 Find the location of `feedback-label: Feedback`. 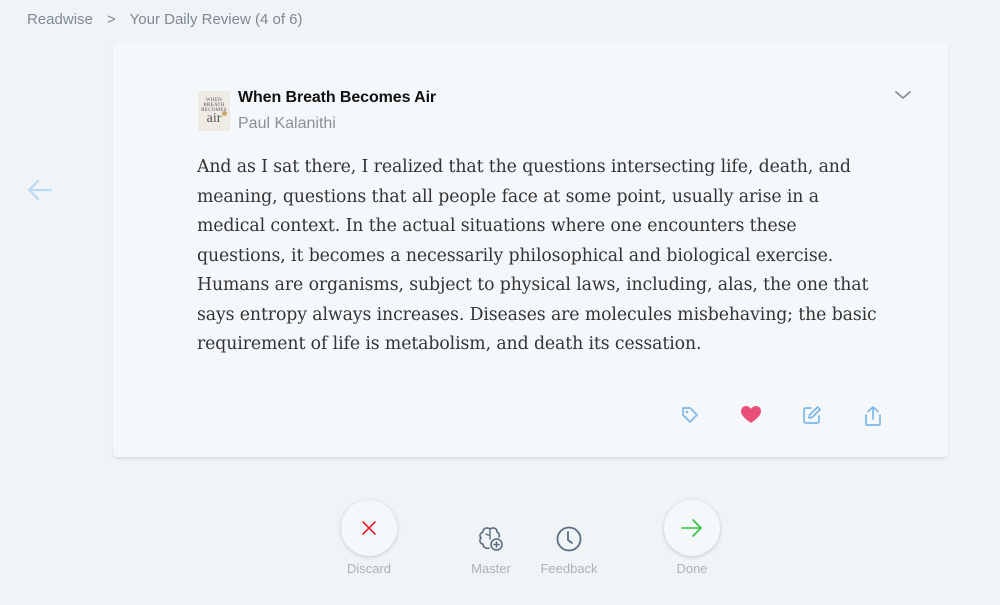

feedback-label: Feedback is located at coordinates (569, 568).